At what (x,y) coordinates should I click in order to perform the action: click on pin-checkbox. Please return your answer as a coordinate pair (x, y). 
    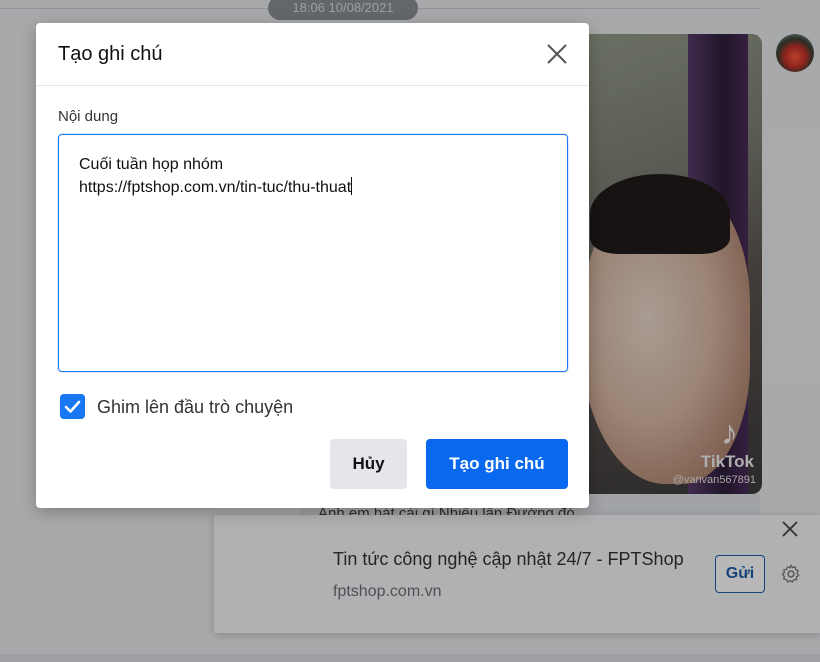
    Looking at the image, I should click on (72, 406).